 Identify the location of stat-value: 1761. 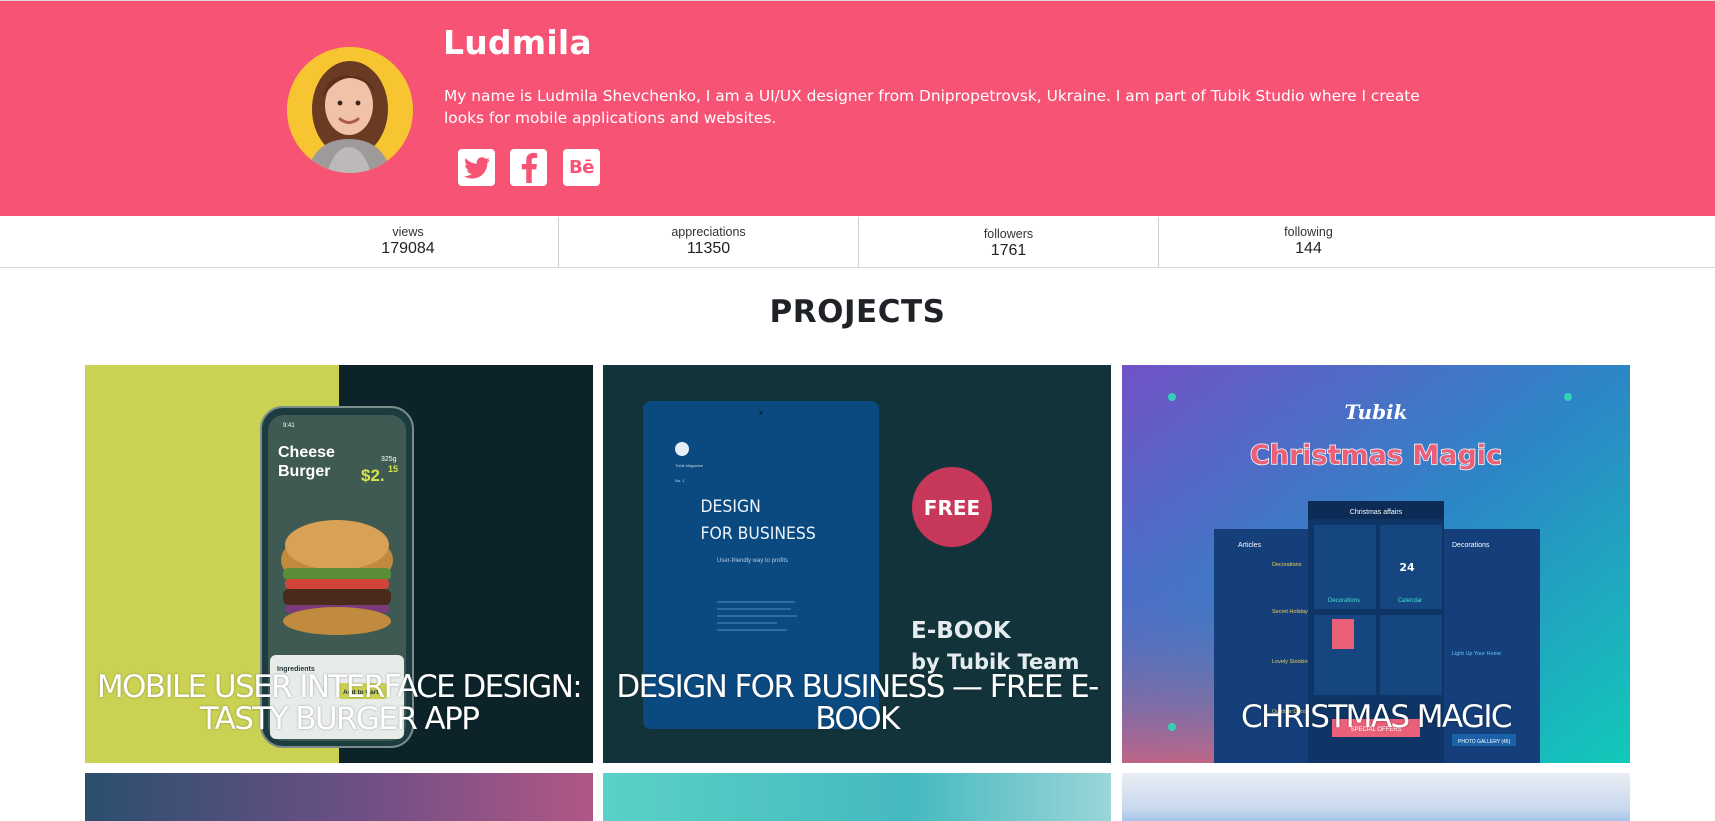
(1008, 250).